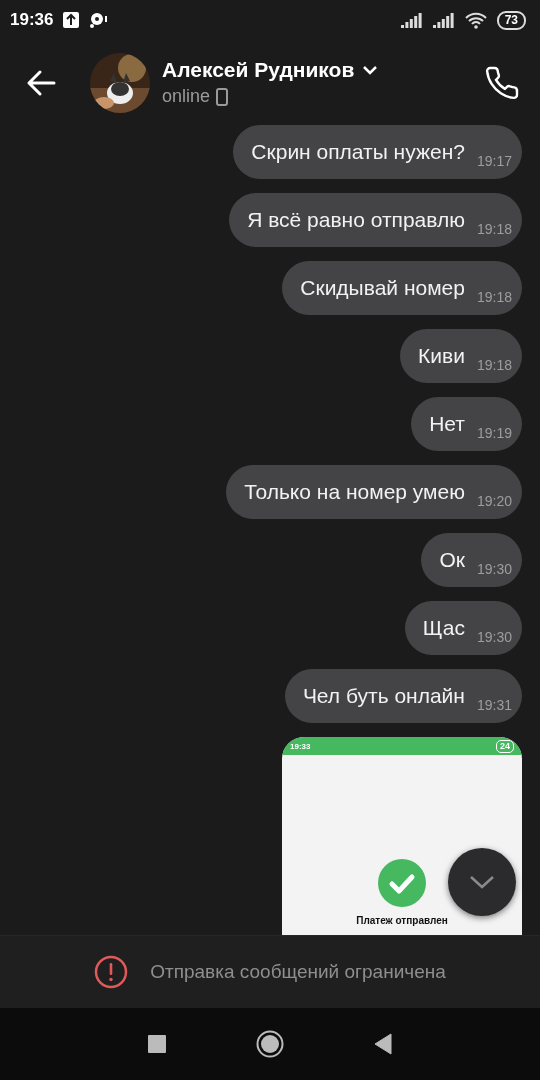 The height and width of the screenshot is (1080, 540). Describe the element at coordinates (111, 972) in the screenshot. I see `warning-icon` at that location.